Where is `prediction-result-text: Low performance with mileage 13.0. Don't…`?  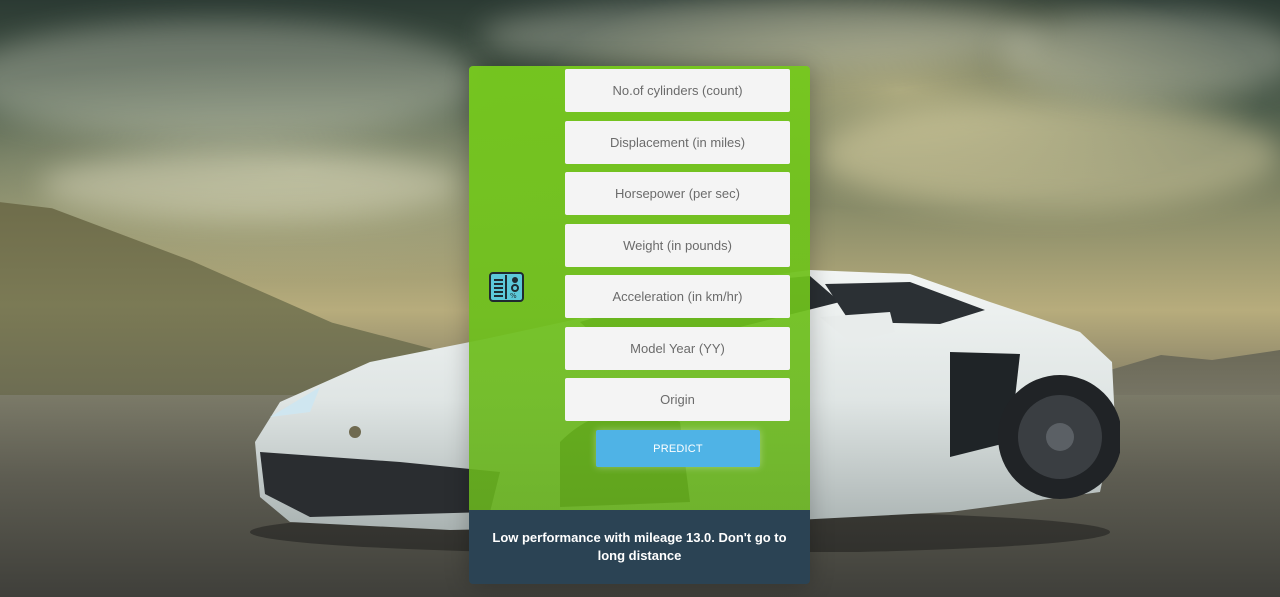 prediction-result-text: Low performance with mileage 13.0. Don't… is located at coordinates (639, 546).